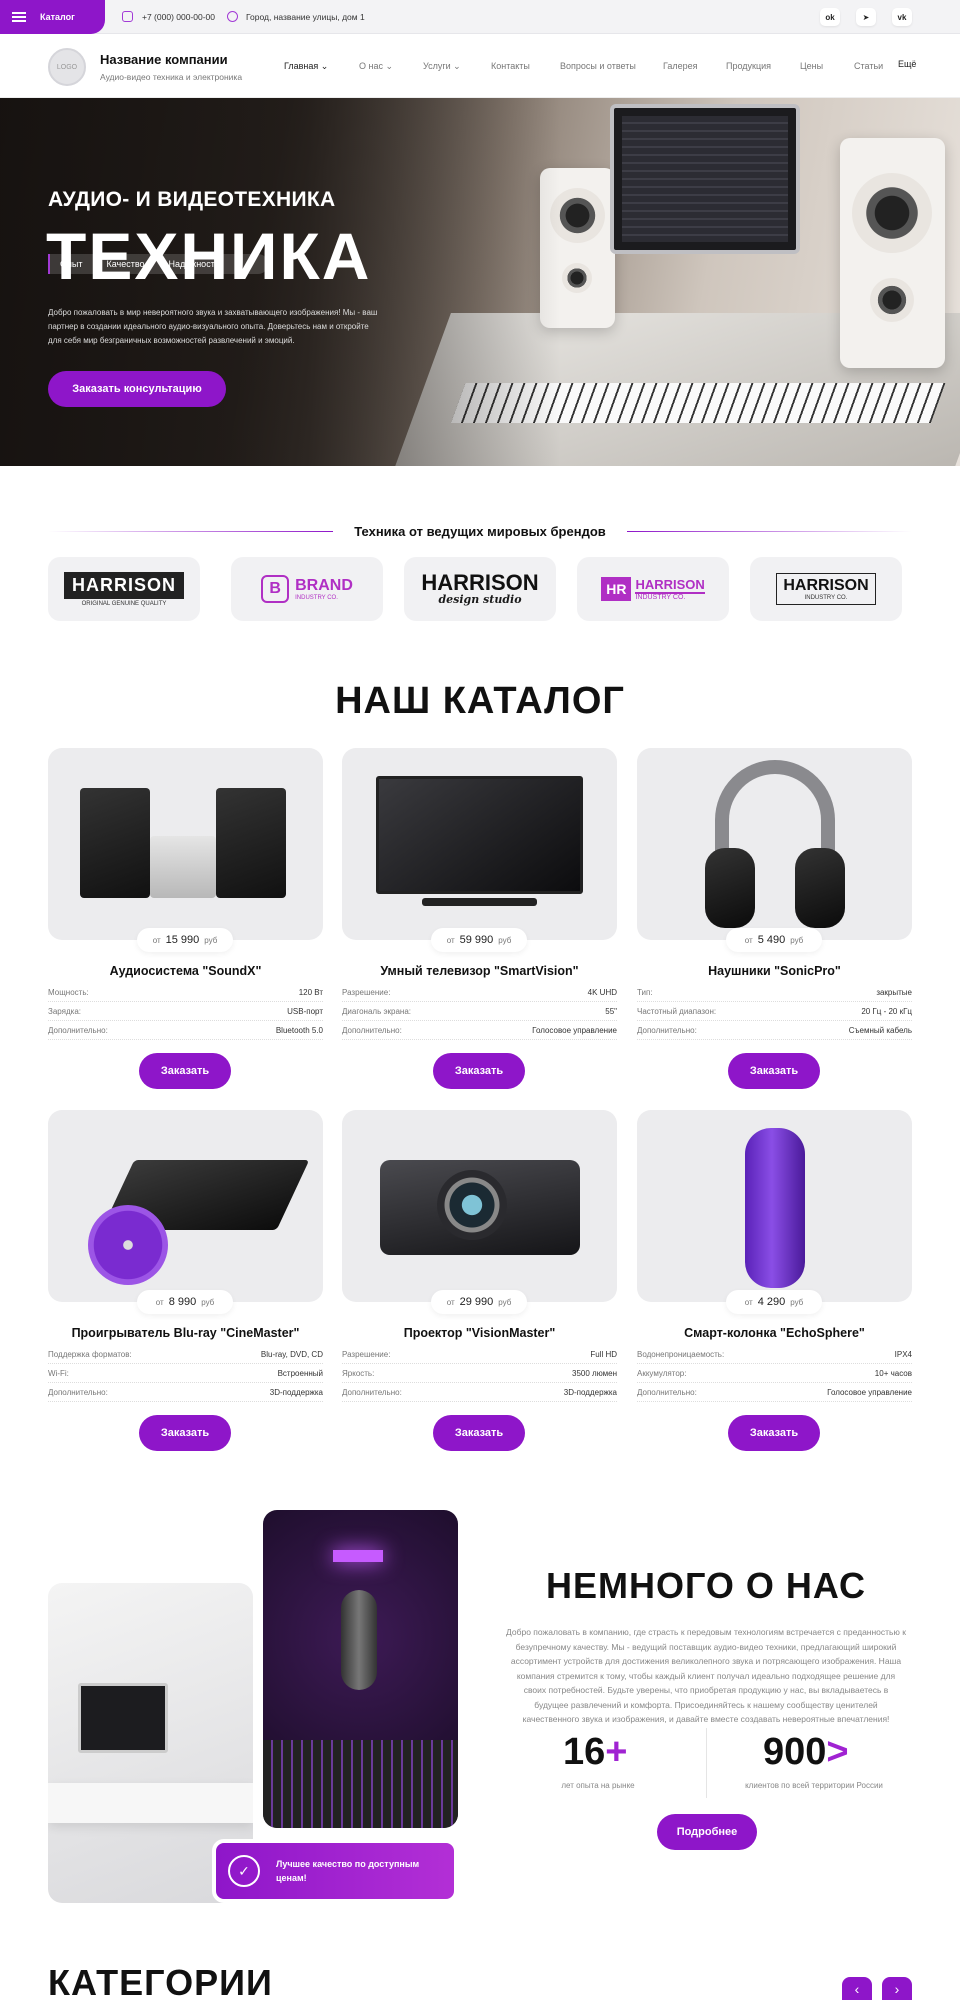  I want to click on price-badge: от 15 990 руб, so click(185, 940).